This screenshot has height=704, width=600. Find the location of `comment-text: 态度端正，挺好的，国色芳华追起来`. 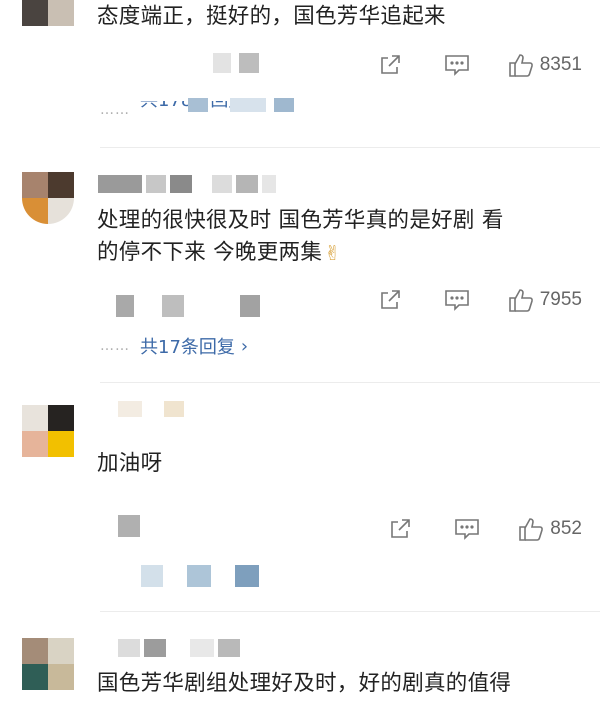

comment-text: 态度端正，挺好的，国色芳华追起来 is located at coordinates (271, 16).